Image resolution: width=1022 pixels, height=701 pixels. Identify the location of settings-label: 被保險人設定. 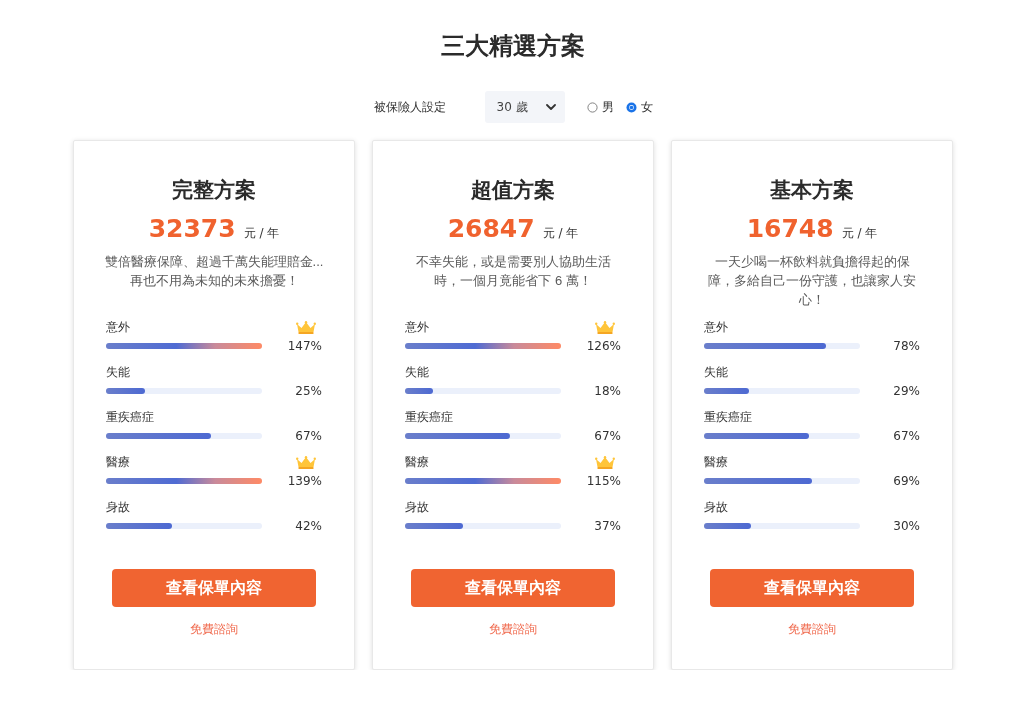
(409, 107).